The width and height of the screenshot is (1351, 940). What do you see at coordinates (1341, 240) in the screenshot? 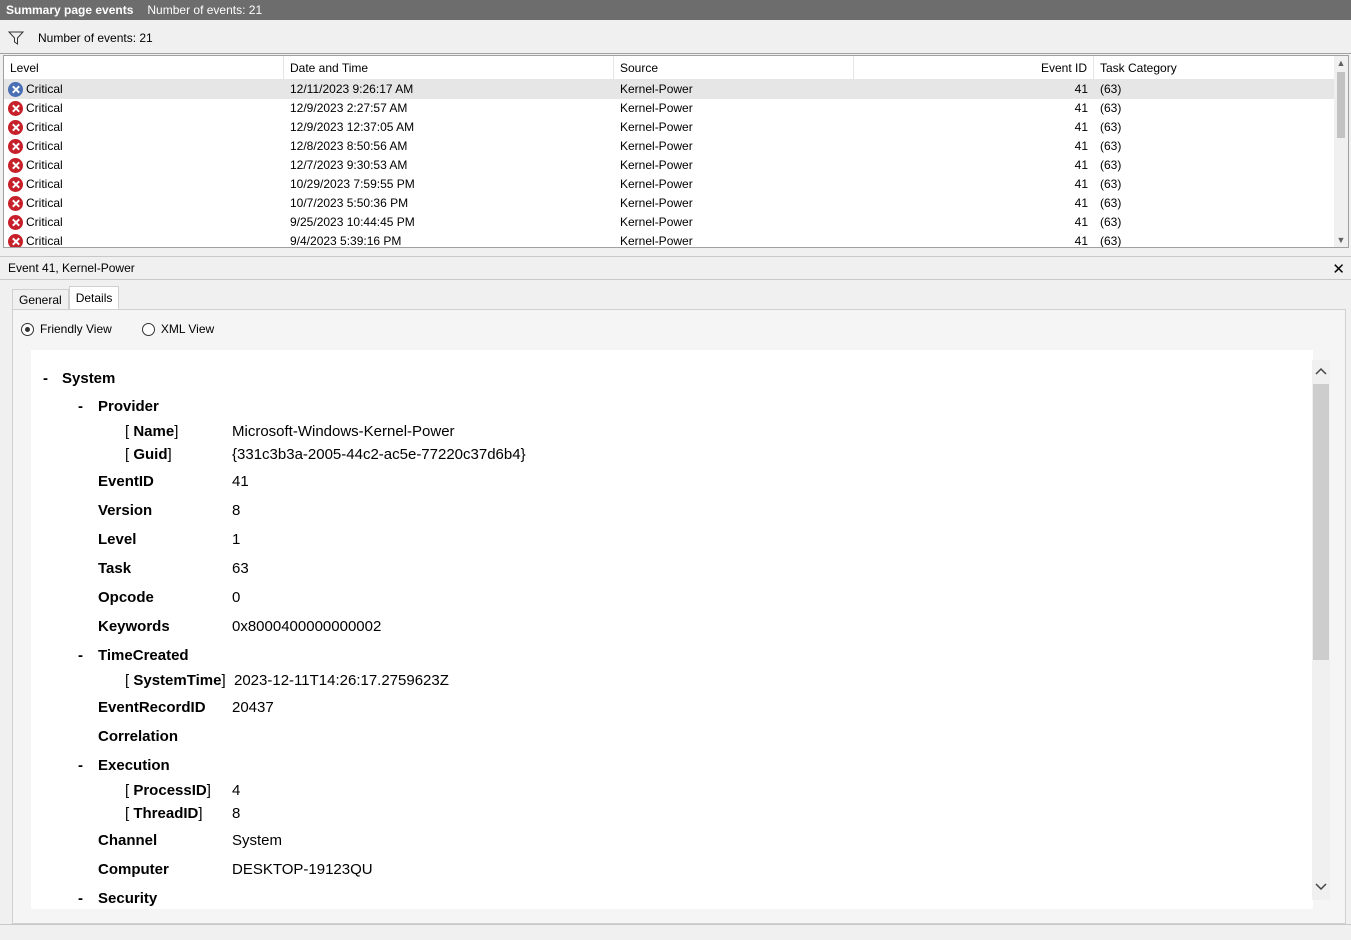
I see `chevron-down-icon: ▼` at bounding box center [1341, 240].